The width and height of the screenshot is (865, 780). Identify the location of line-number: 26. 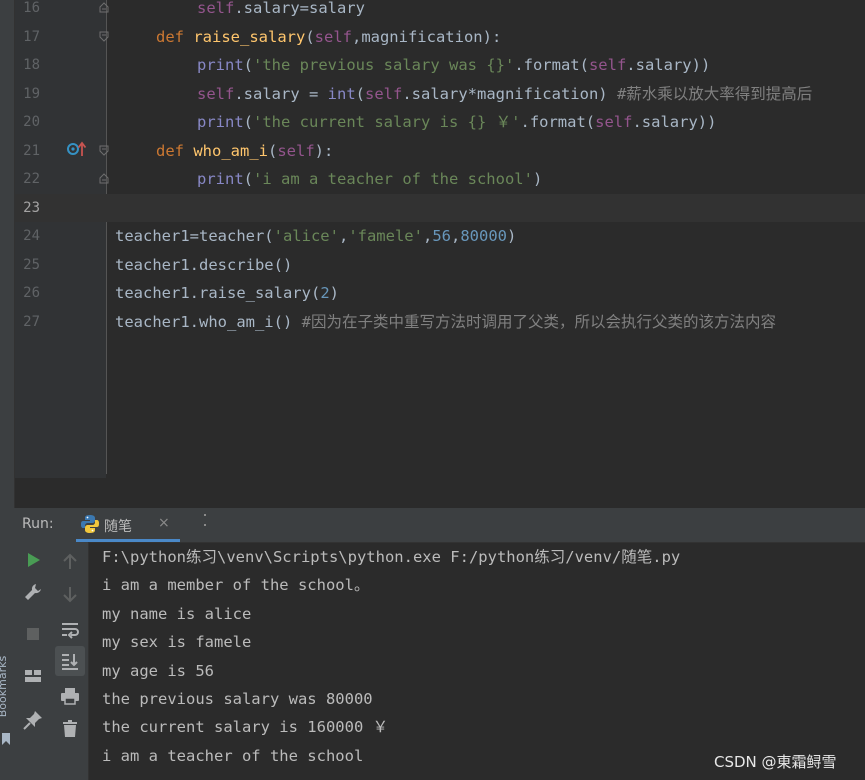
(31, 293).